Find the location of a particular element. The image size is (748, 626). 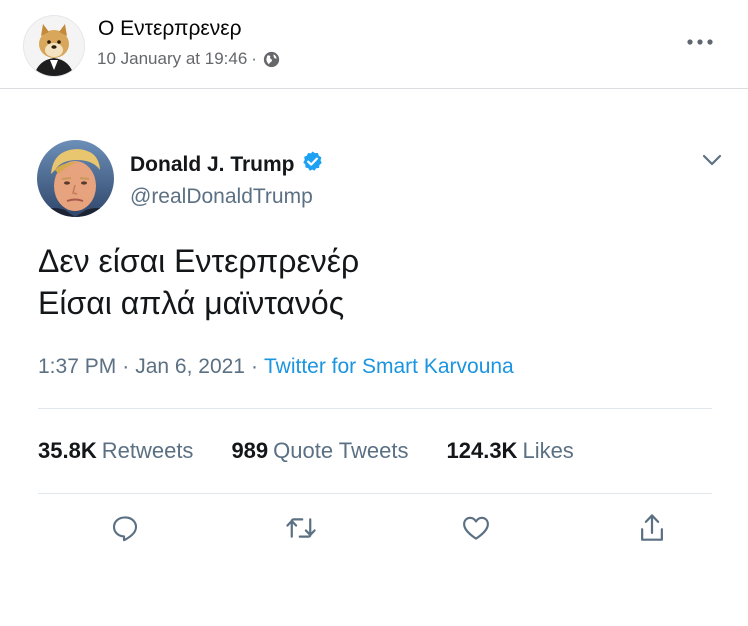

author-avatar is located at coordinates (54, 46).